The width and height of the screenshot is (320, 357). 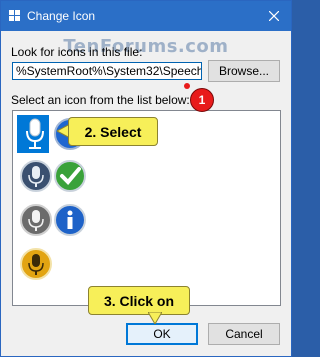 What do you see at coordinates (244, 334) in the screenshot?
I see `cancel-button: Cancel` at bounding box center [244, 334].